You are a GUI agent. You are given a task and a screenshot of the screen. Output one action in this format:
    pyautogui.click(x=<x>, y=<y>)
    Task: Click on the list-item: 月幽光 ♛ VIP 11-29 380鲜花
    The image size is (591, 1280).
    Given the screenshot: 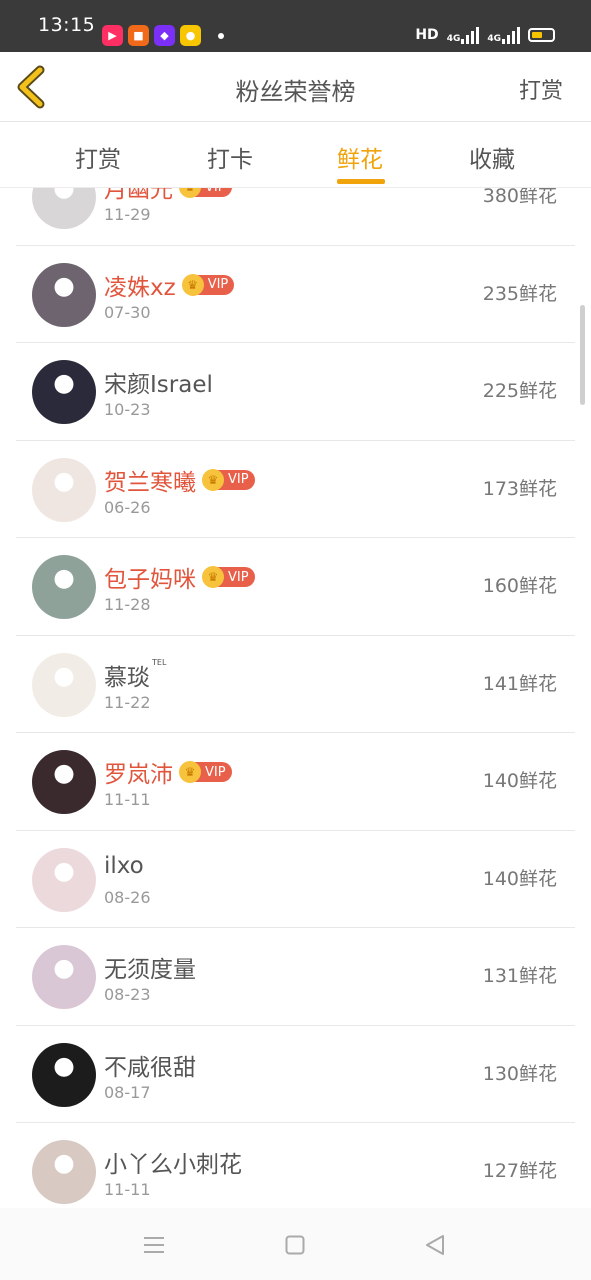 What is the action you would take?
    pyautogui.click(x=295, y=217)
    